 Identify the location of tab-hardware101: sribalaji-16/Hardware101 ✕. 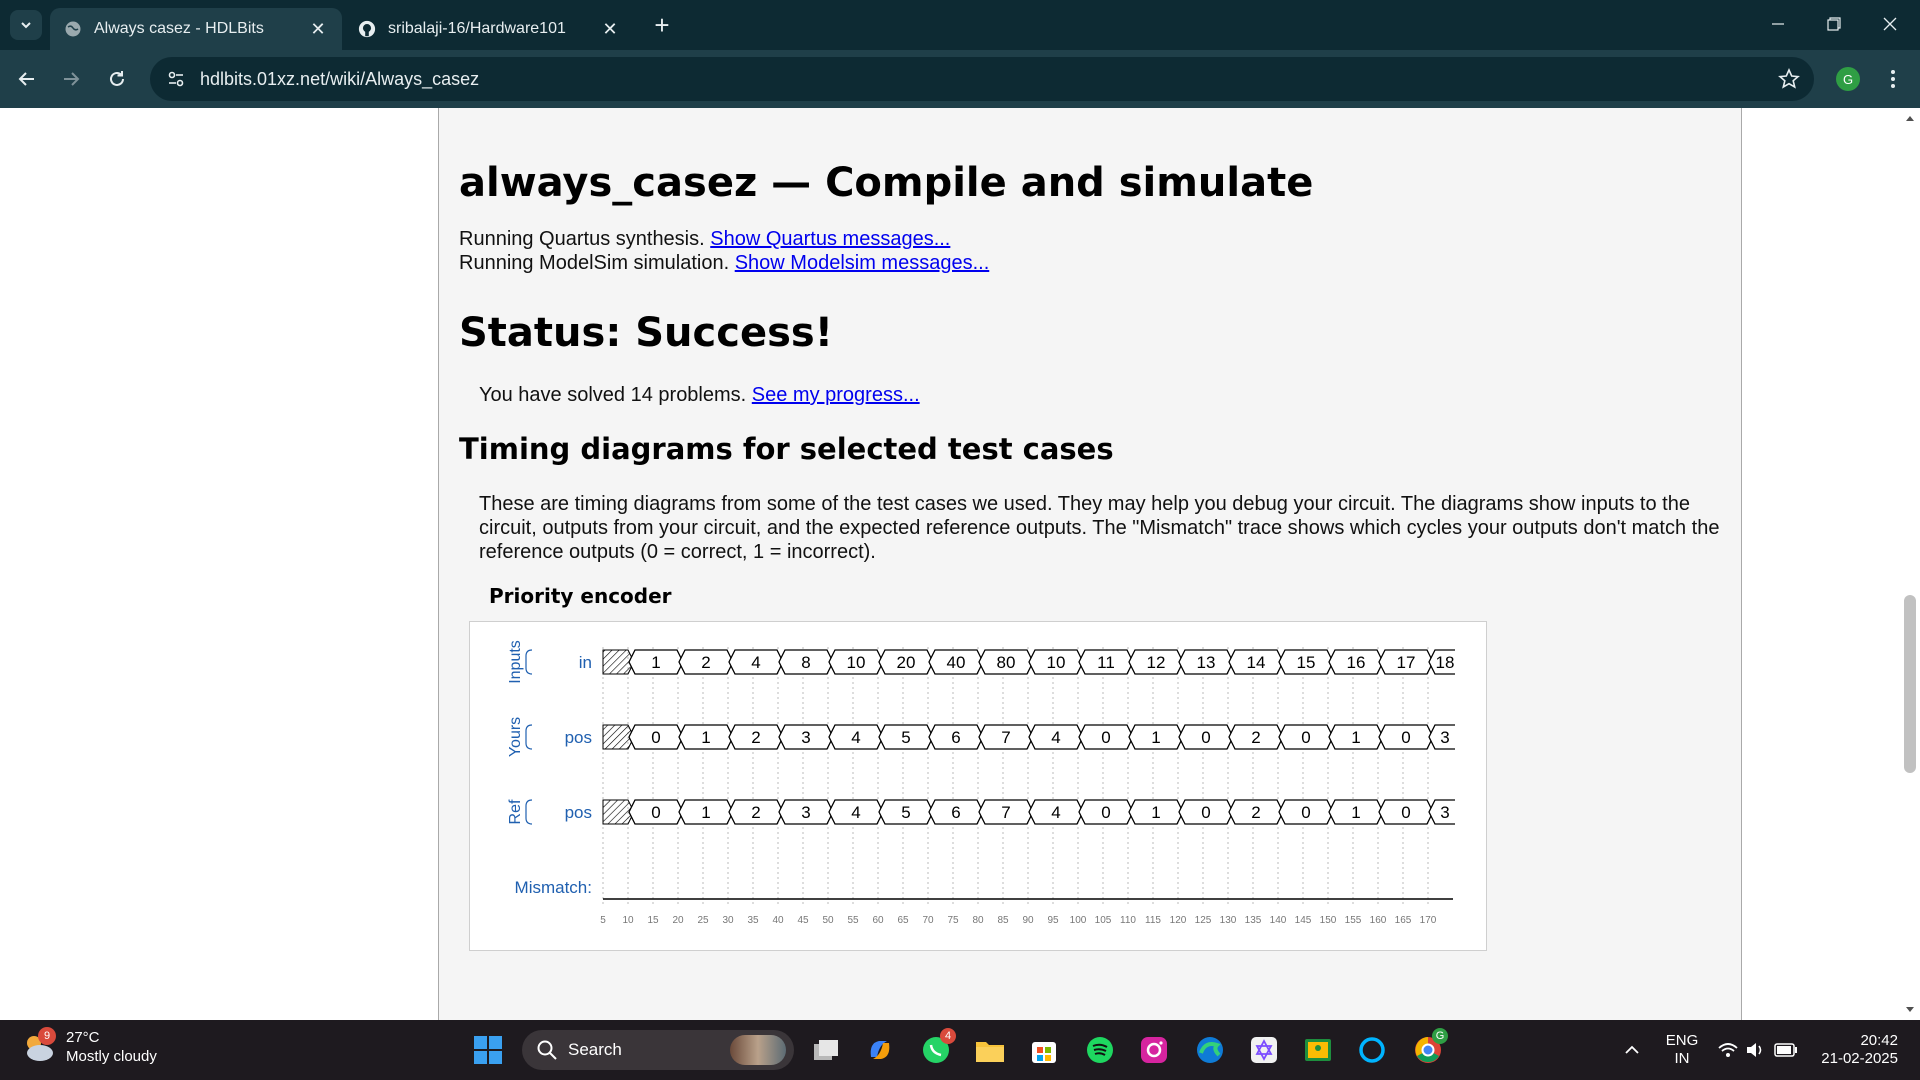
(489, 29).